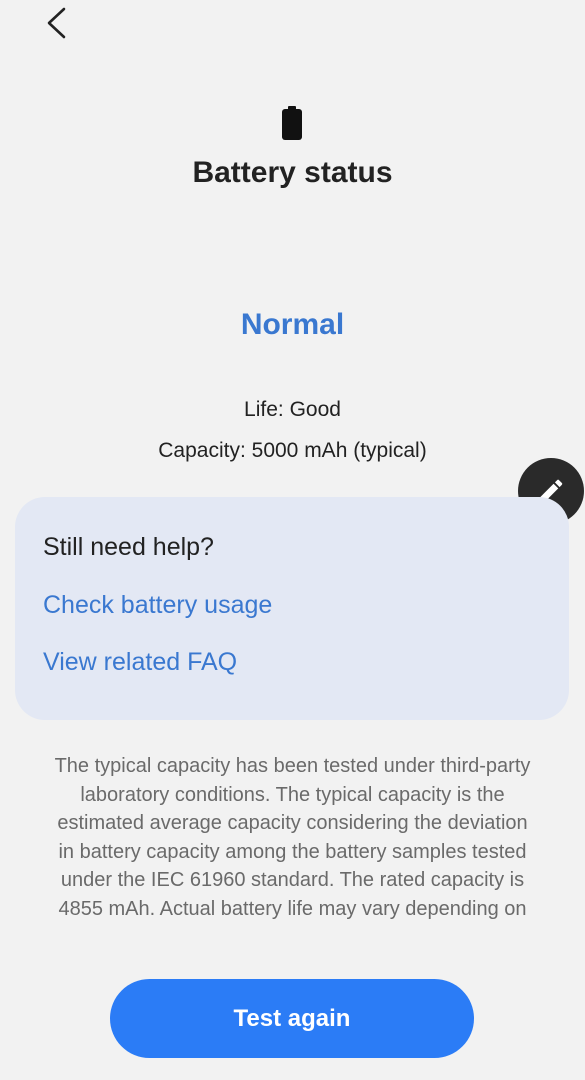 The height and width of the screenshot is (1080, 585). What do you see at coordinates (292, 172) in the screenshot?
I see `page-title: Battery status` at bounding box center [292, 172].